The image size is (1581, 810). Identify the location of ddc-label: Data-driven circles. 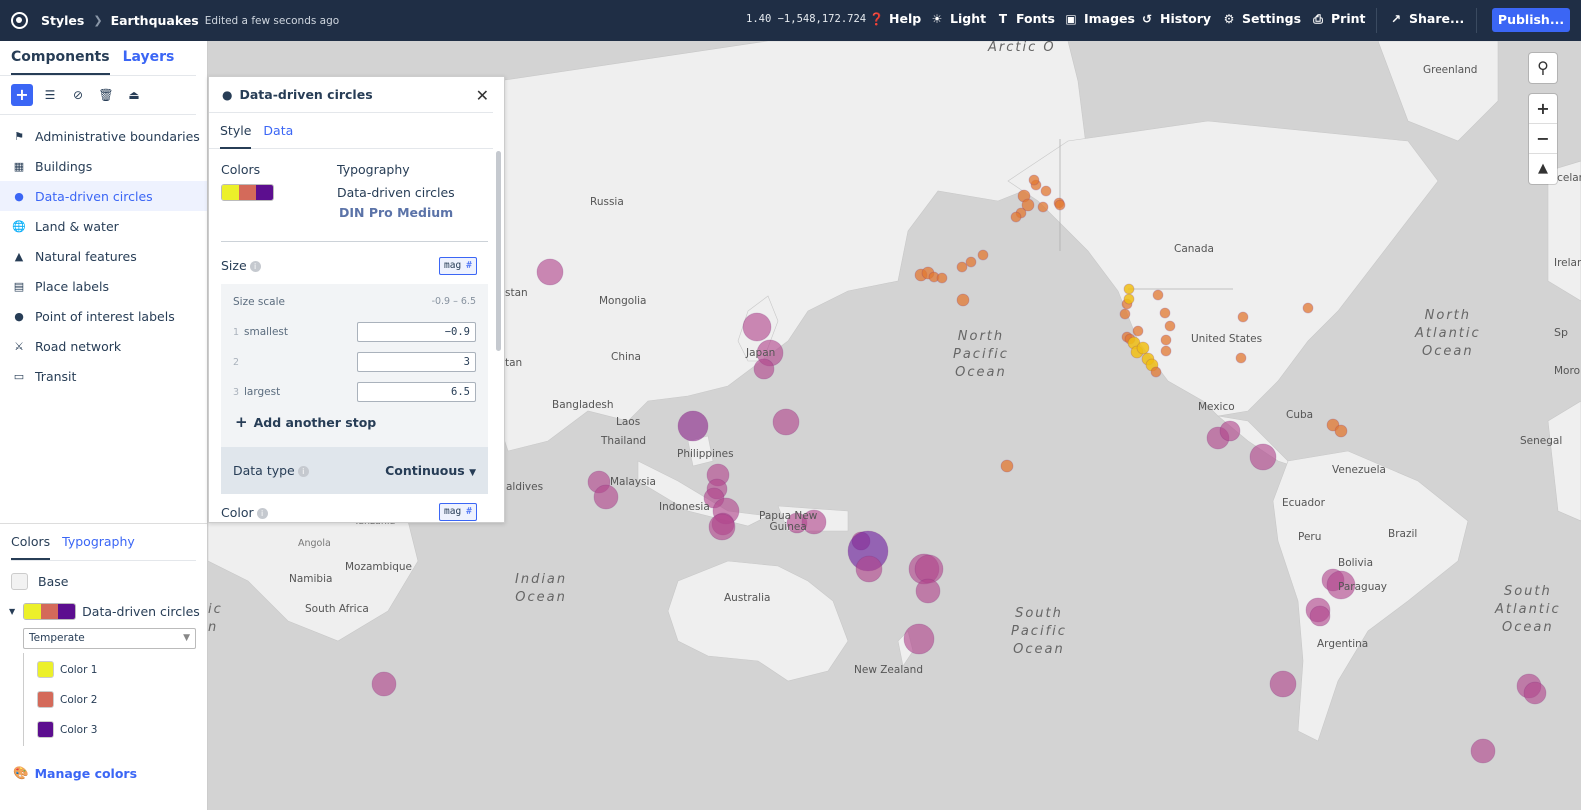
(141, 611).